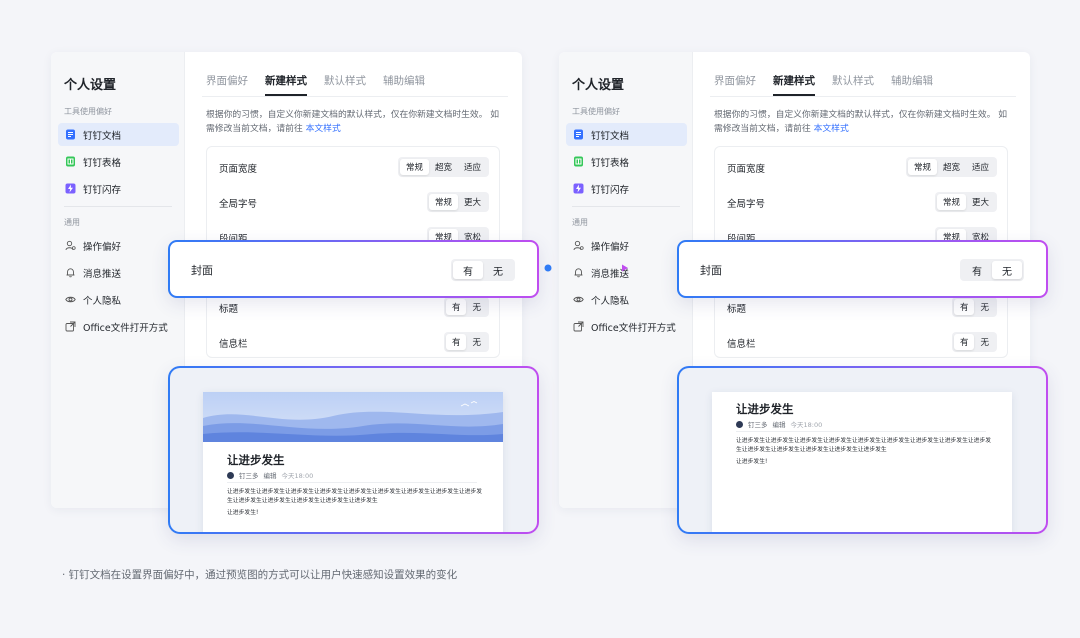  What do you see at coordinates (711, 270) in the screenshot?
I see `cover-label: 封面` at bounding box center [711, 270].